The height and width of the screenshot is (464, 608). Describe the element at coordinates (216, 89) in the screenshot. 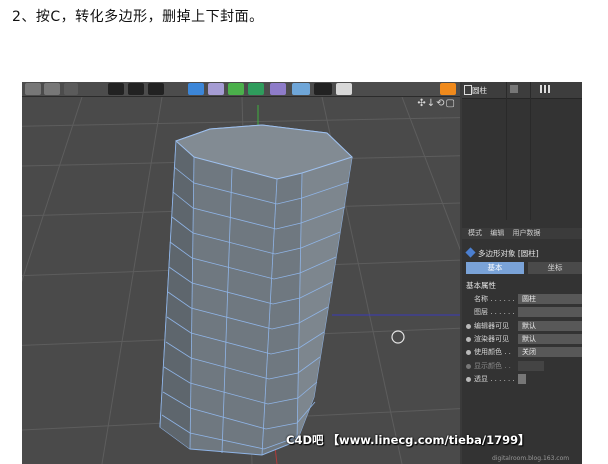

I see `spline-icon` at that location.